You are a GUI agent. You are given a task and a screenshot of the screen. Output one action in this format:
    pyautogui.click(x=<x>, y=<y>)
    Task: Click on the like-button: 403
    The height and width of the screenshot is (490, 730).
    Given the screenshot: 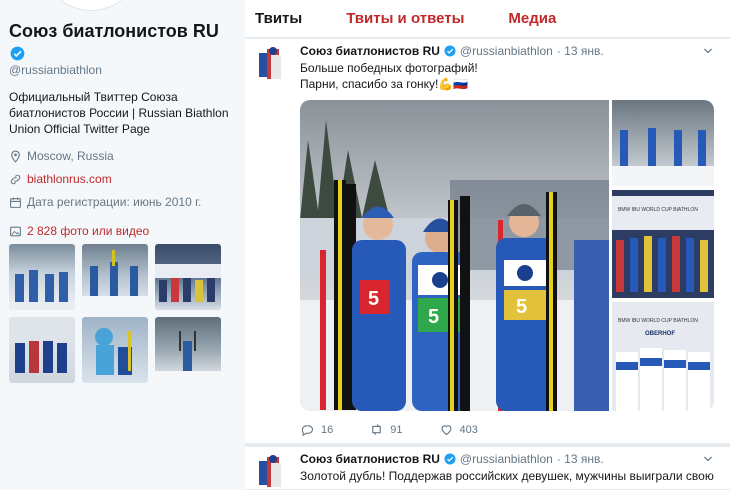 What is the action you would take?
    pyautogui.click(x=458, y=429)
    